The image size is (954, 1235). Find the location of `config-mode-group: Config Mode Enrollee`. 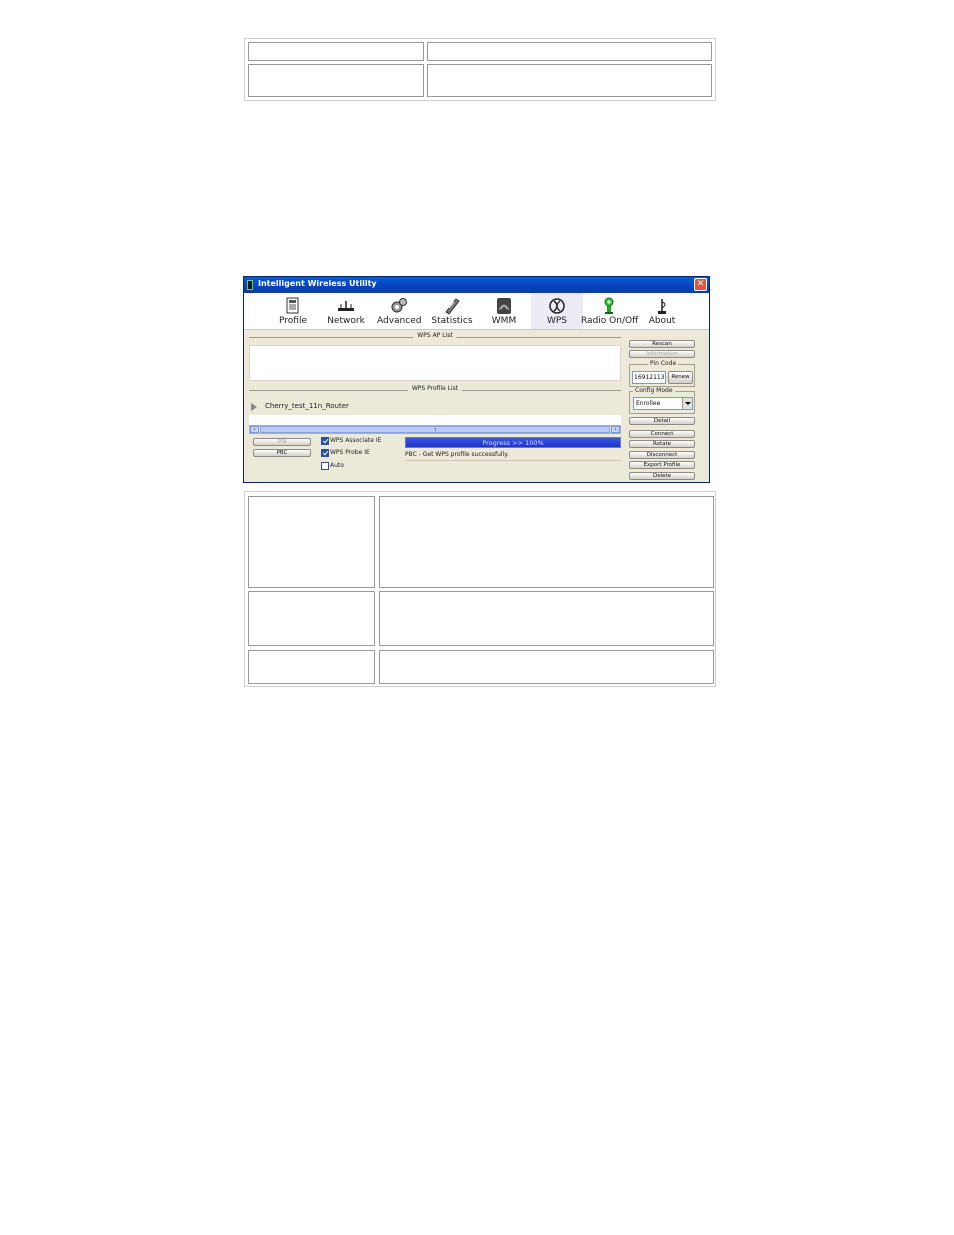

config-mode-group: Config Mode Enrollee is located at coordinates (662, 400).